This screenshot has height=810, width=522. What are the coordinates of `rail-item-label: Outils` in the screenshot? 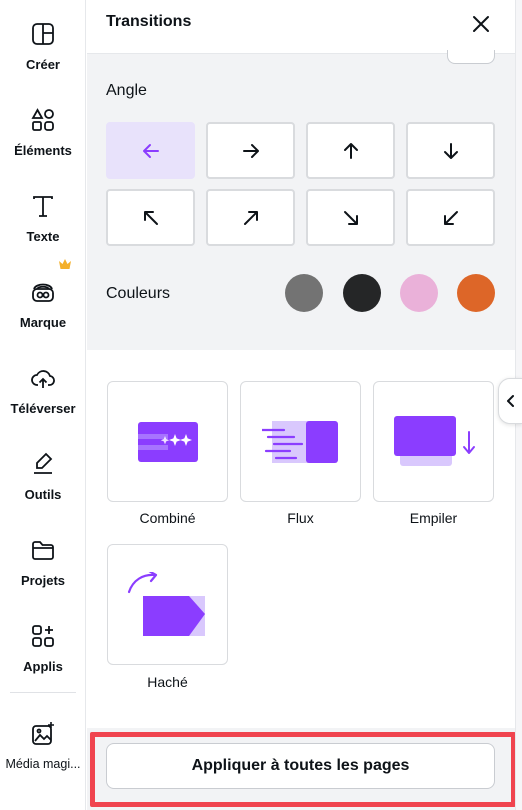 It's located at (43, 494).